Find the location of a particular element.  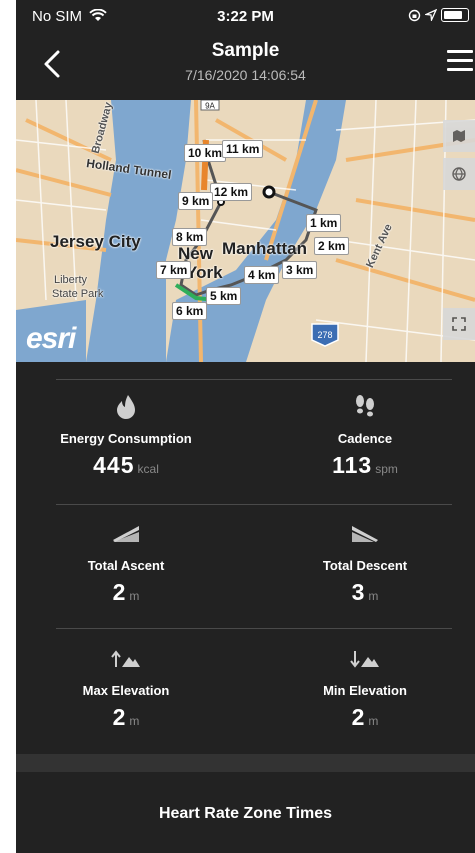

km-marker: 3 km is located at coordinates (300, 270).